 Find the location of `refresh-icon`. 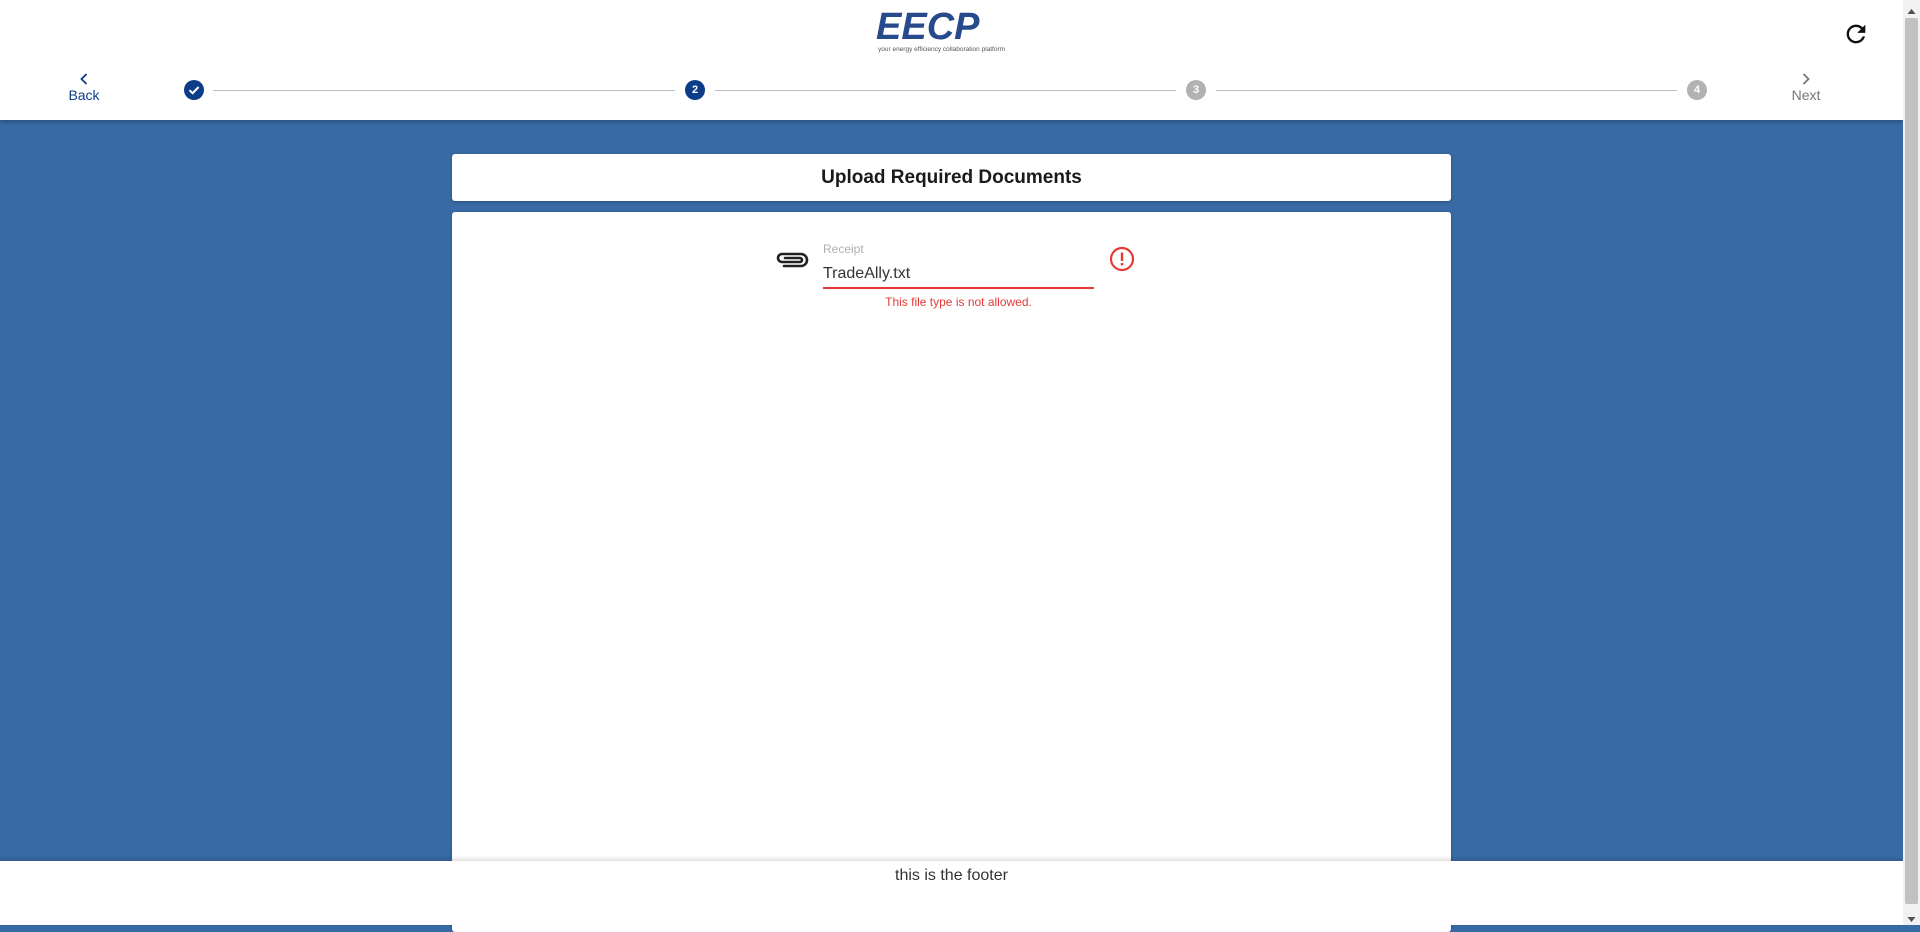

refresh-icon is located at coordinates (1856, 34).